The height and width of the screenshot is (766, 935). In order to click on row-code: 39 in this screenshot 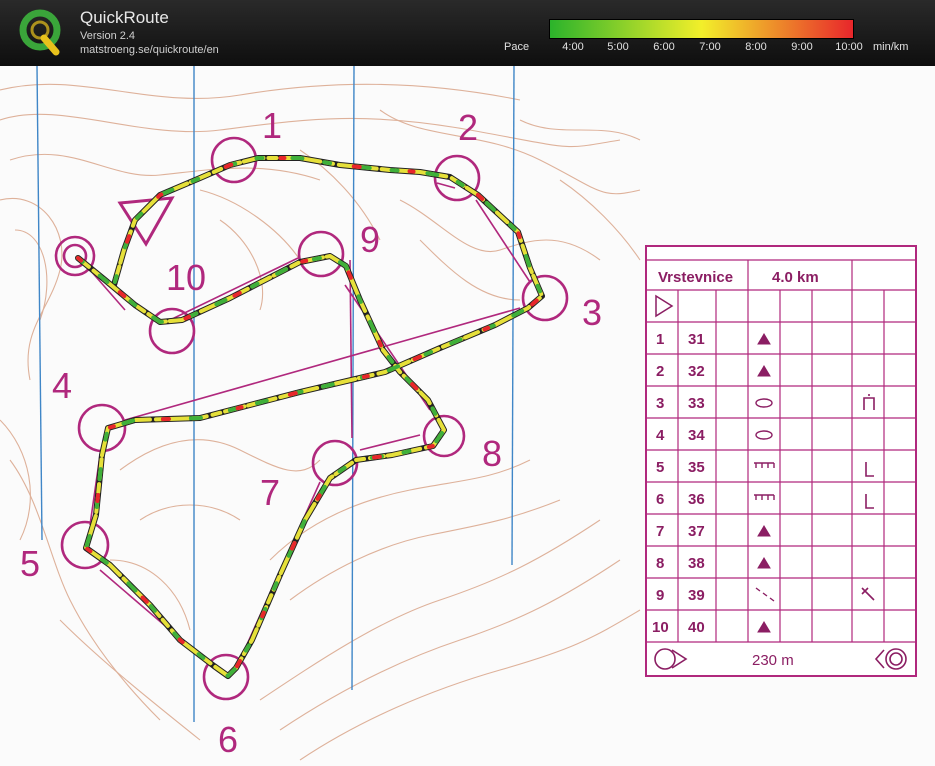, I will do `click(696, 595)`.